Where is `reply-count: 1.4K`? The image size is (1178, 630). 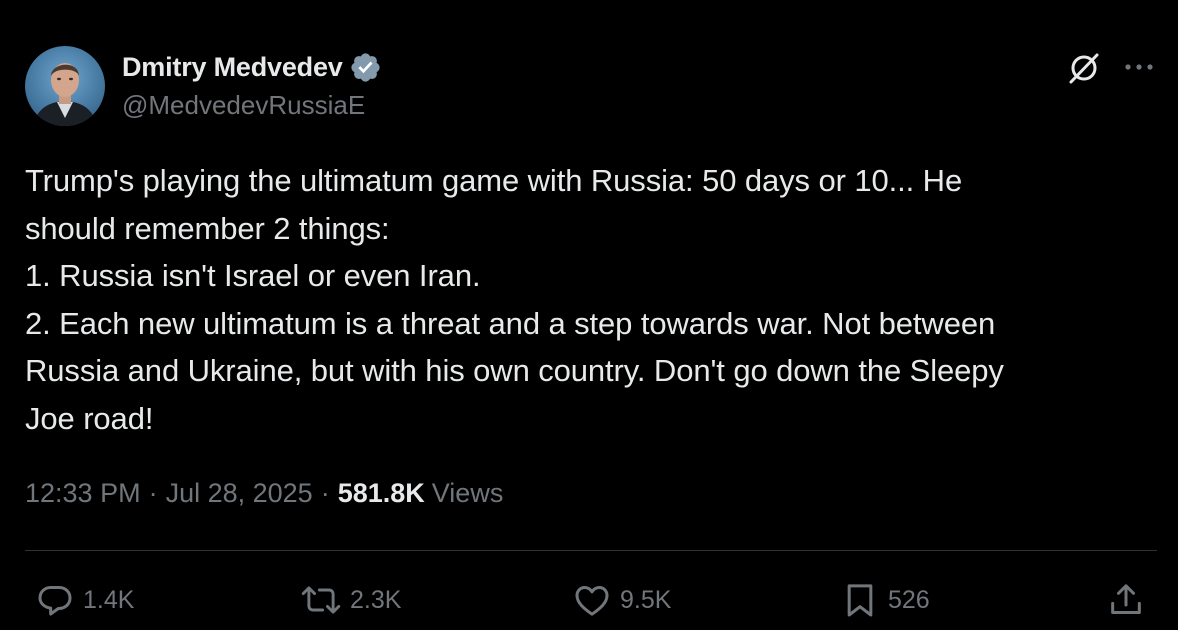
reply-count: 1.4K is located at coordinates (109, 599).